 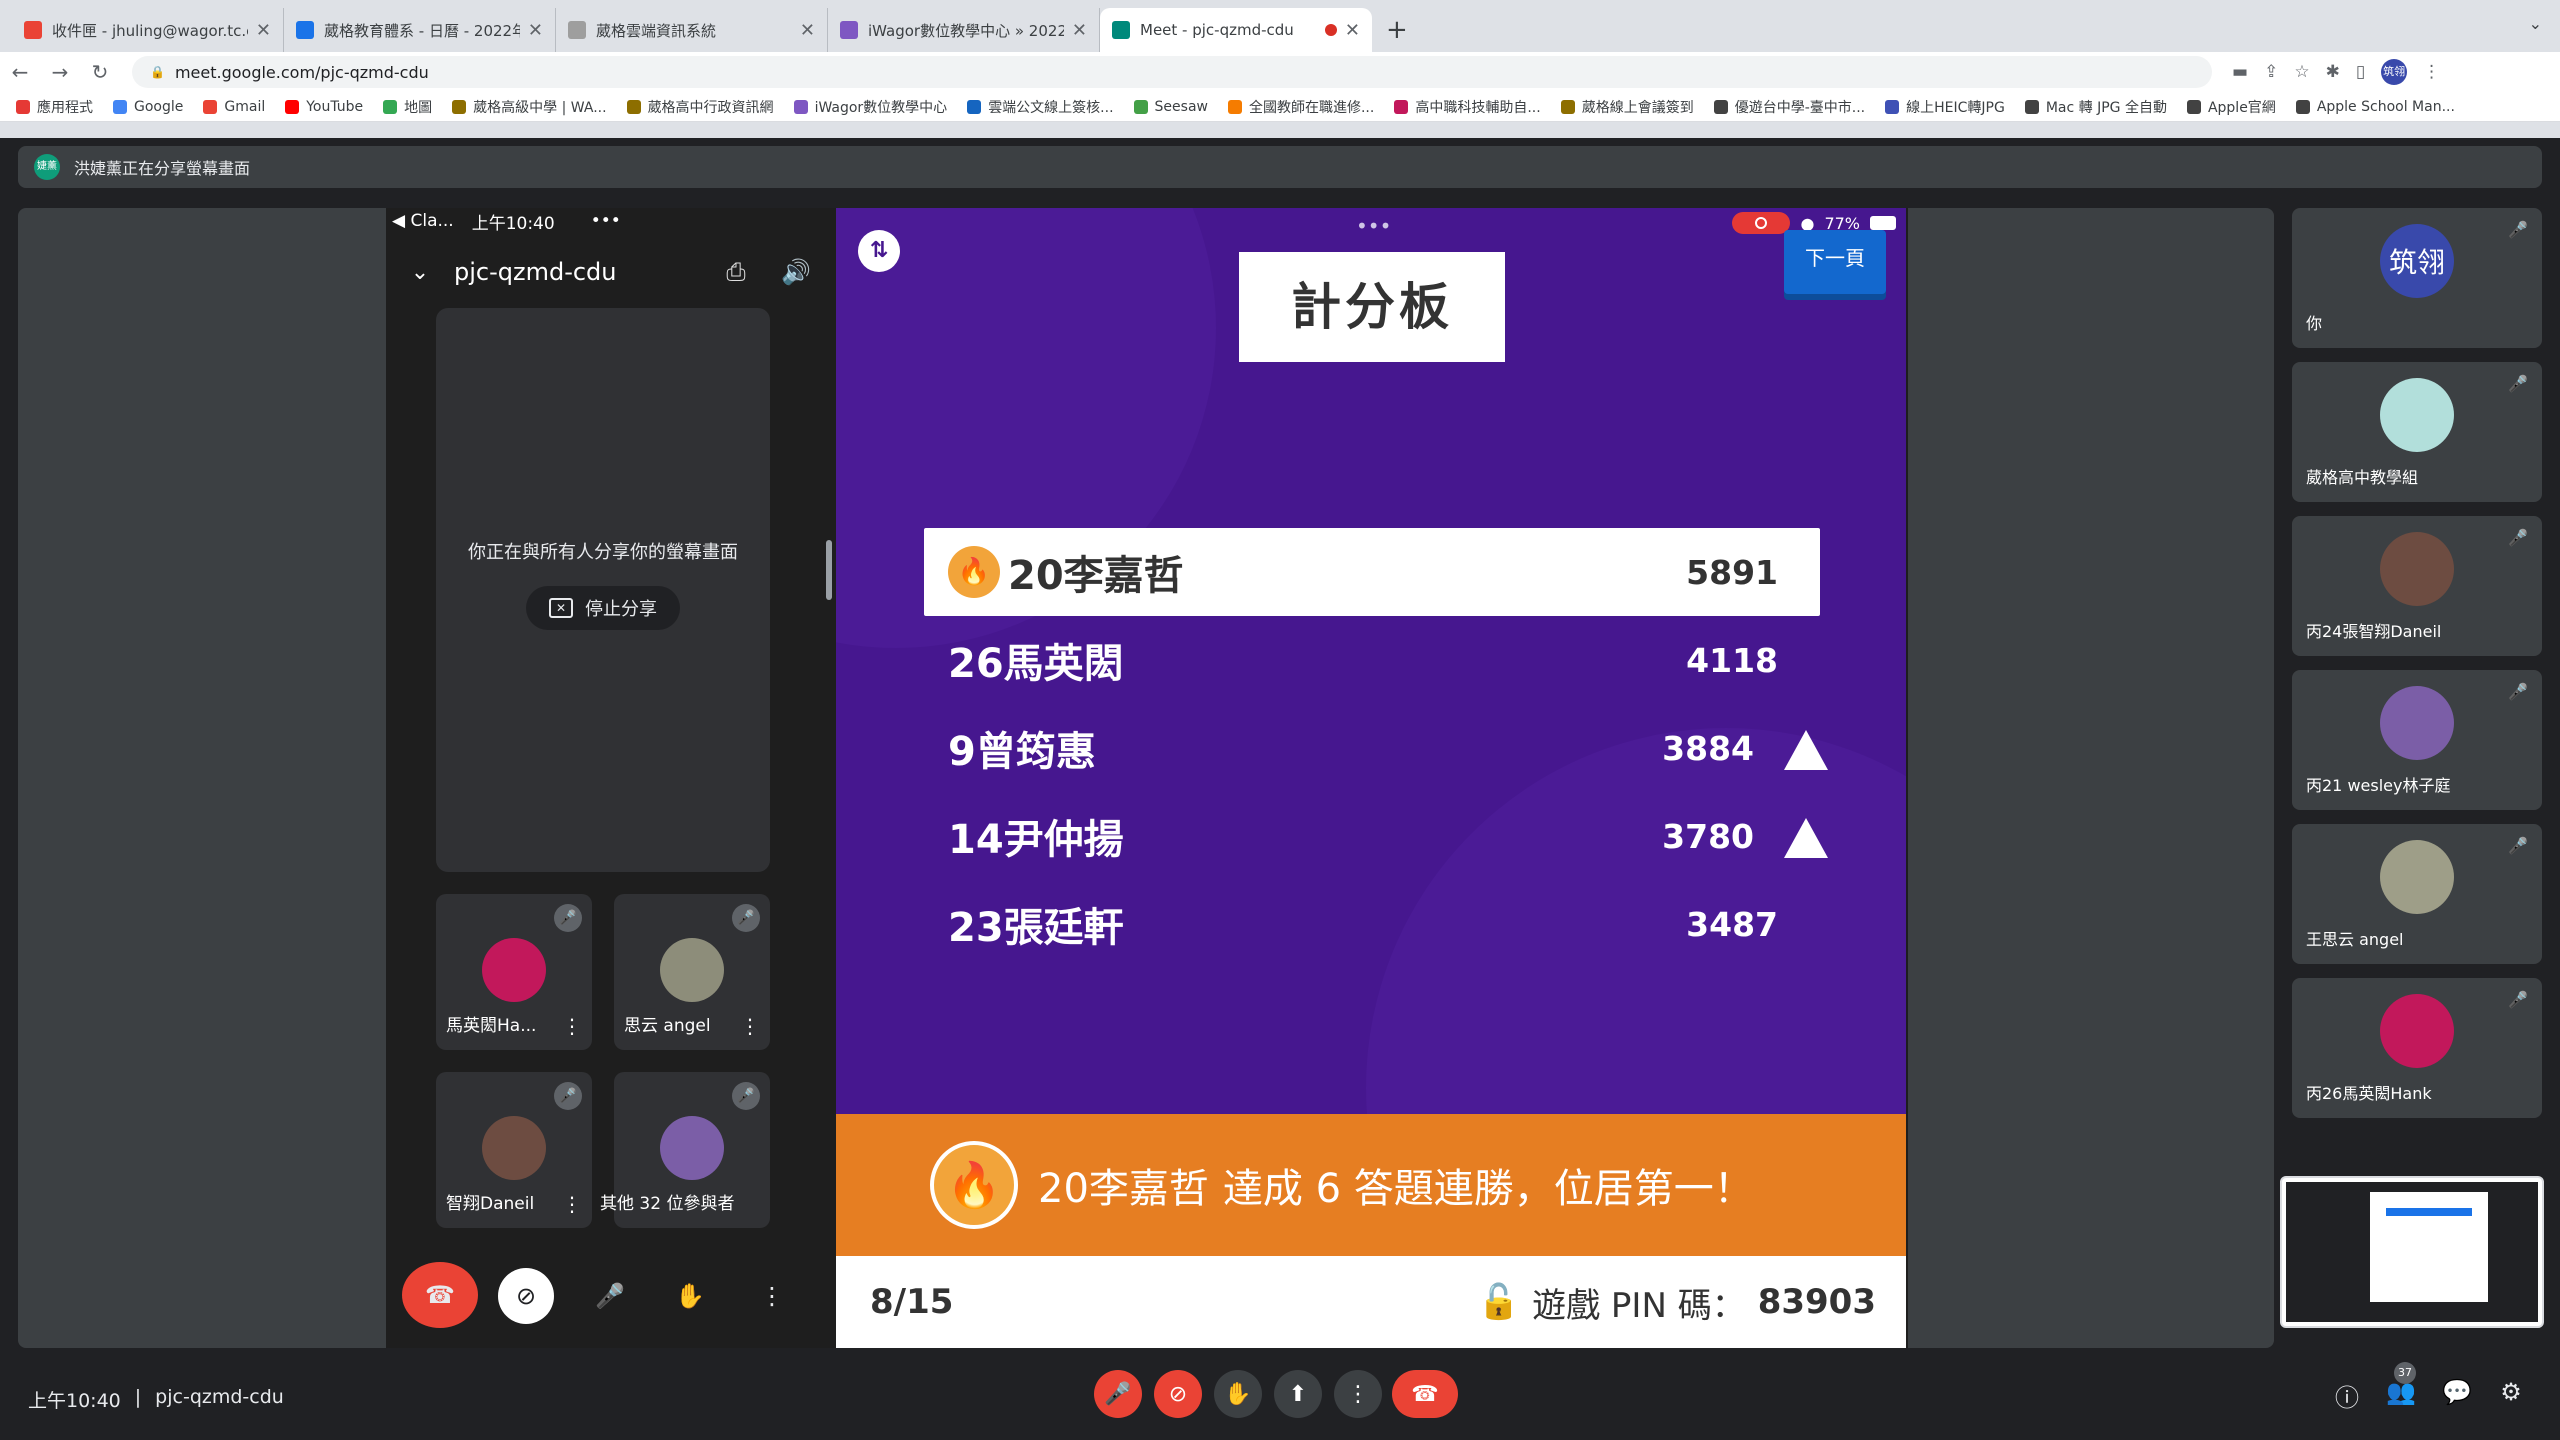 What do you see at coordinates (1172, 72) in the screenshot?
I see `address-bar: 🔒 meet.google.com/pjc-qzmd-cdu` at bounding box center [1172, 72].